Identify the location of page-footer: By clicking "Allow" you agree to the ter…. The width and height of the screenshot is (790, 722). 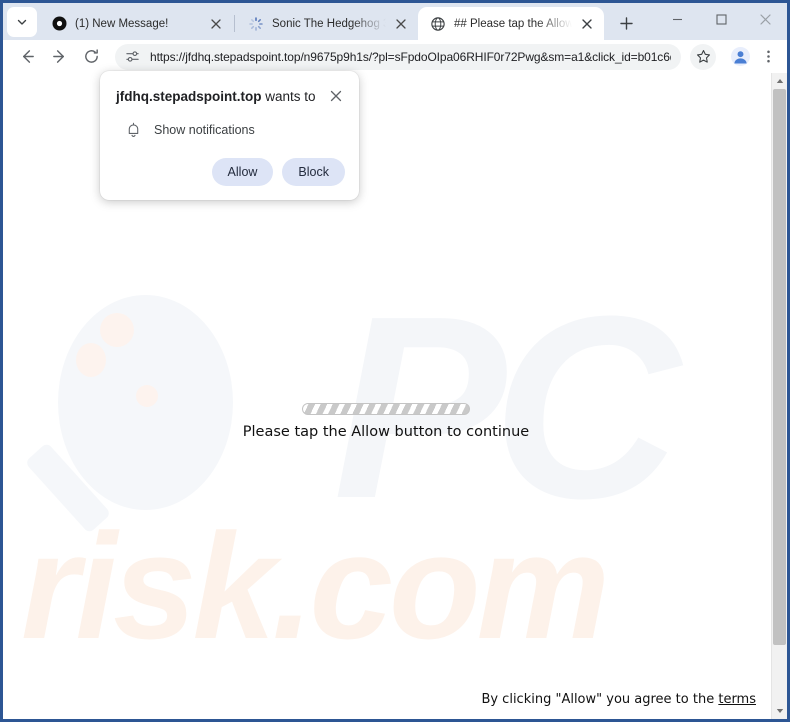
(618, 699).